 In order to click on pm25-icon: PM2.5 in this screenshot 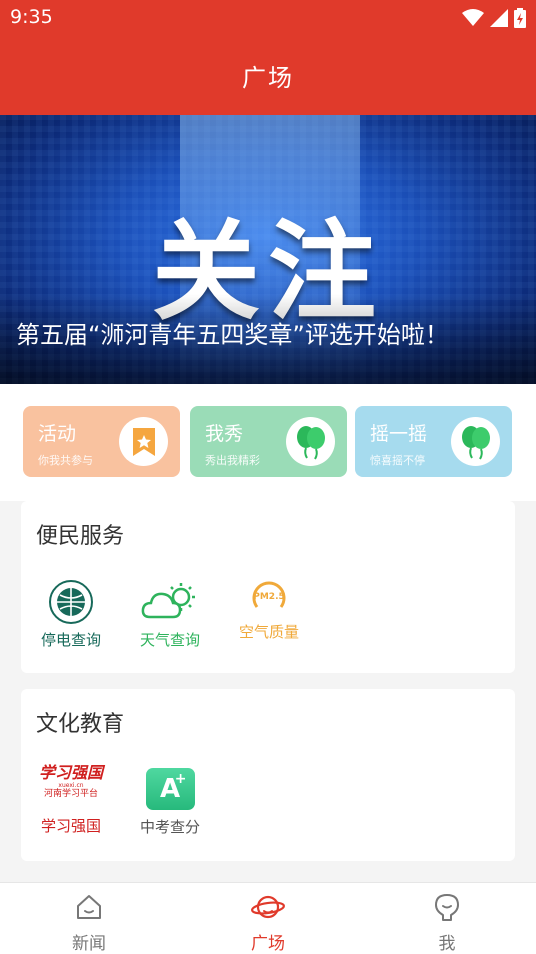, I will do `click(269, 595)`.